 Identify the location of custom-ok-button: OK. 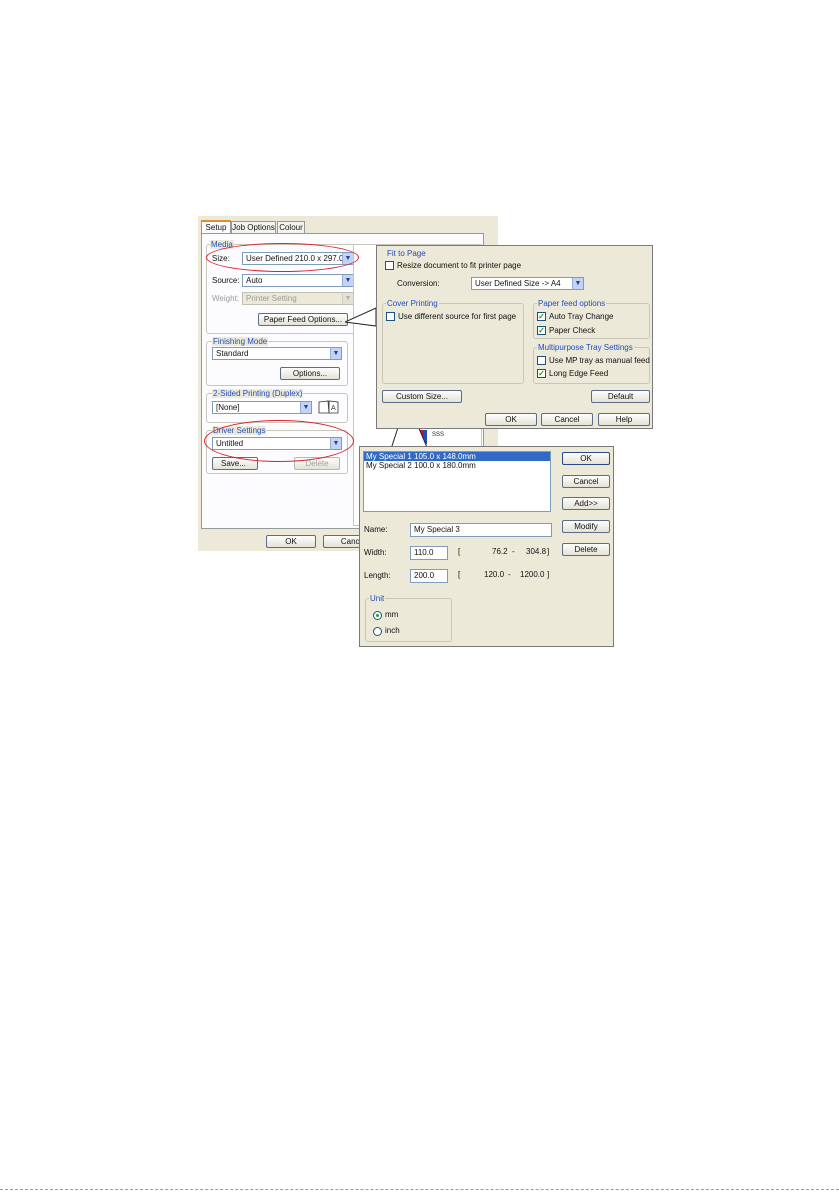
(586, 458).